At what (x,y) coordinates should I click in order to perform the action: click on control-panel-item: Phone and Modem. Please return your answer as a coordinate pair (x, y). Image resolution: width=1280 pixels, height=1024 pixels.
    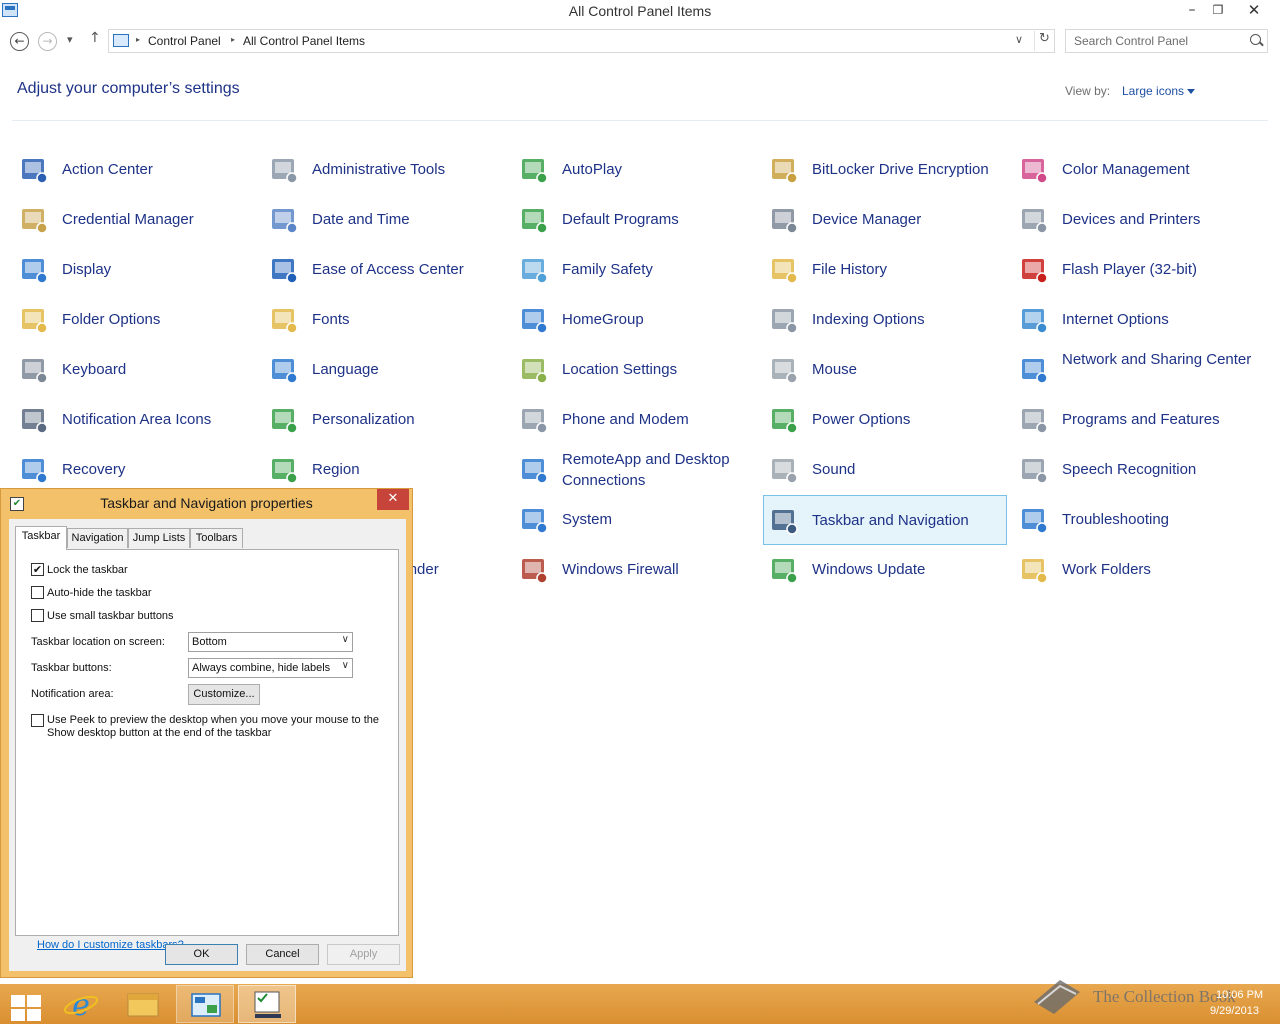
    Looking at the image, I should click on (635, 420).